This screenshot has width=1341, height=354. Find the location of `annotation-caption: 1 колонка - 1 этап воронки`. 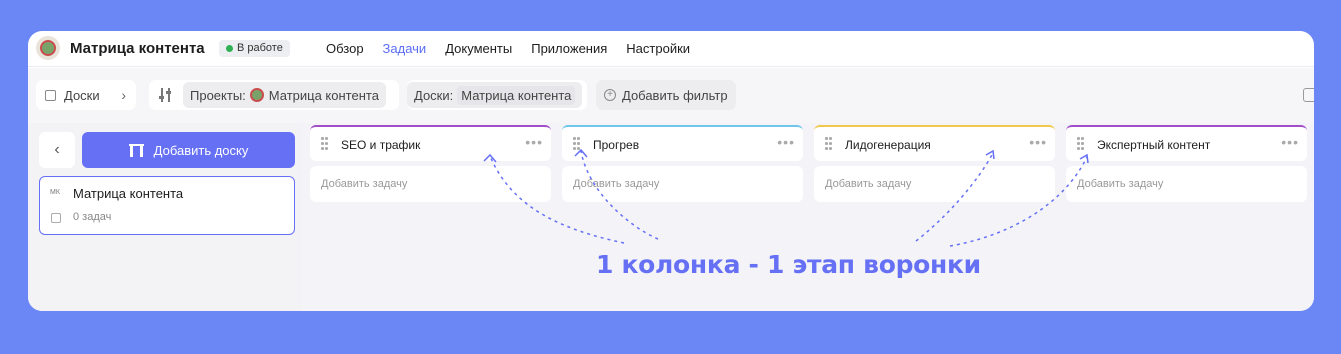

annotation-caption: 1 колонка - 1 этап воронки is located at coordinates (788, 264).